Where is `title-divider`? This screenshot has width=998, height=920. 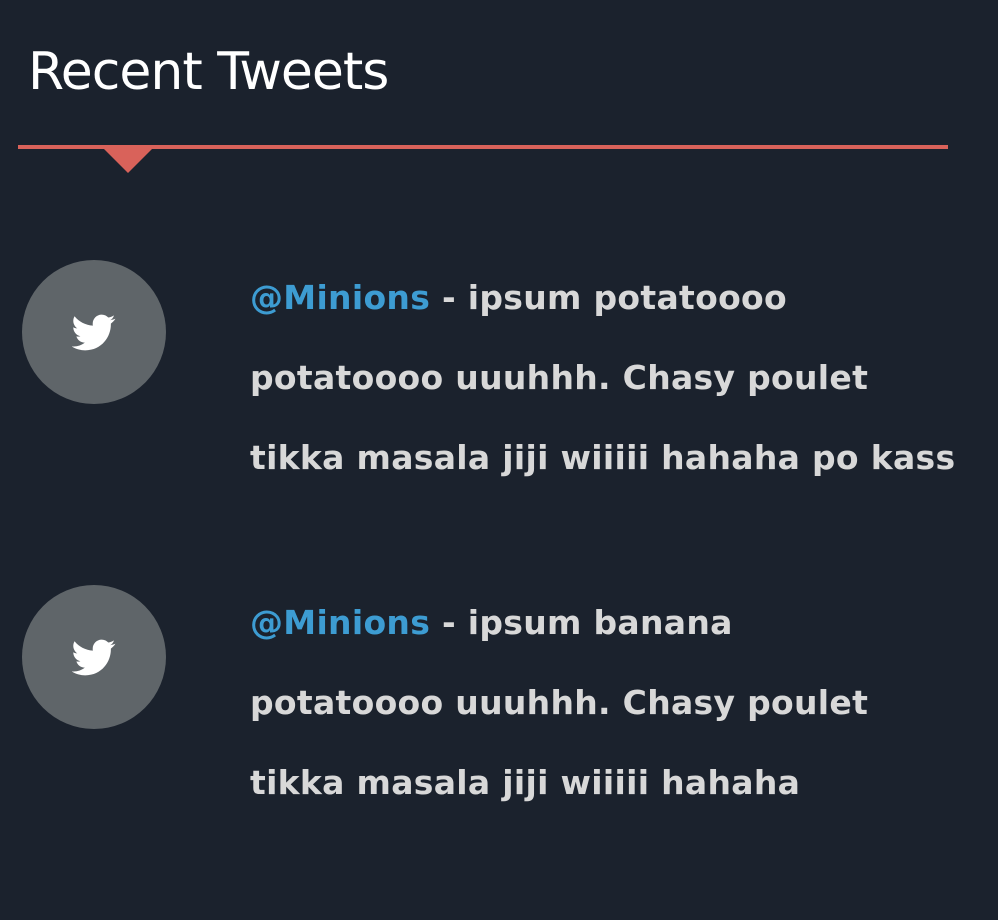 title-divider is located at coordinates (483, 147).